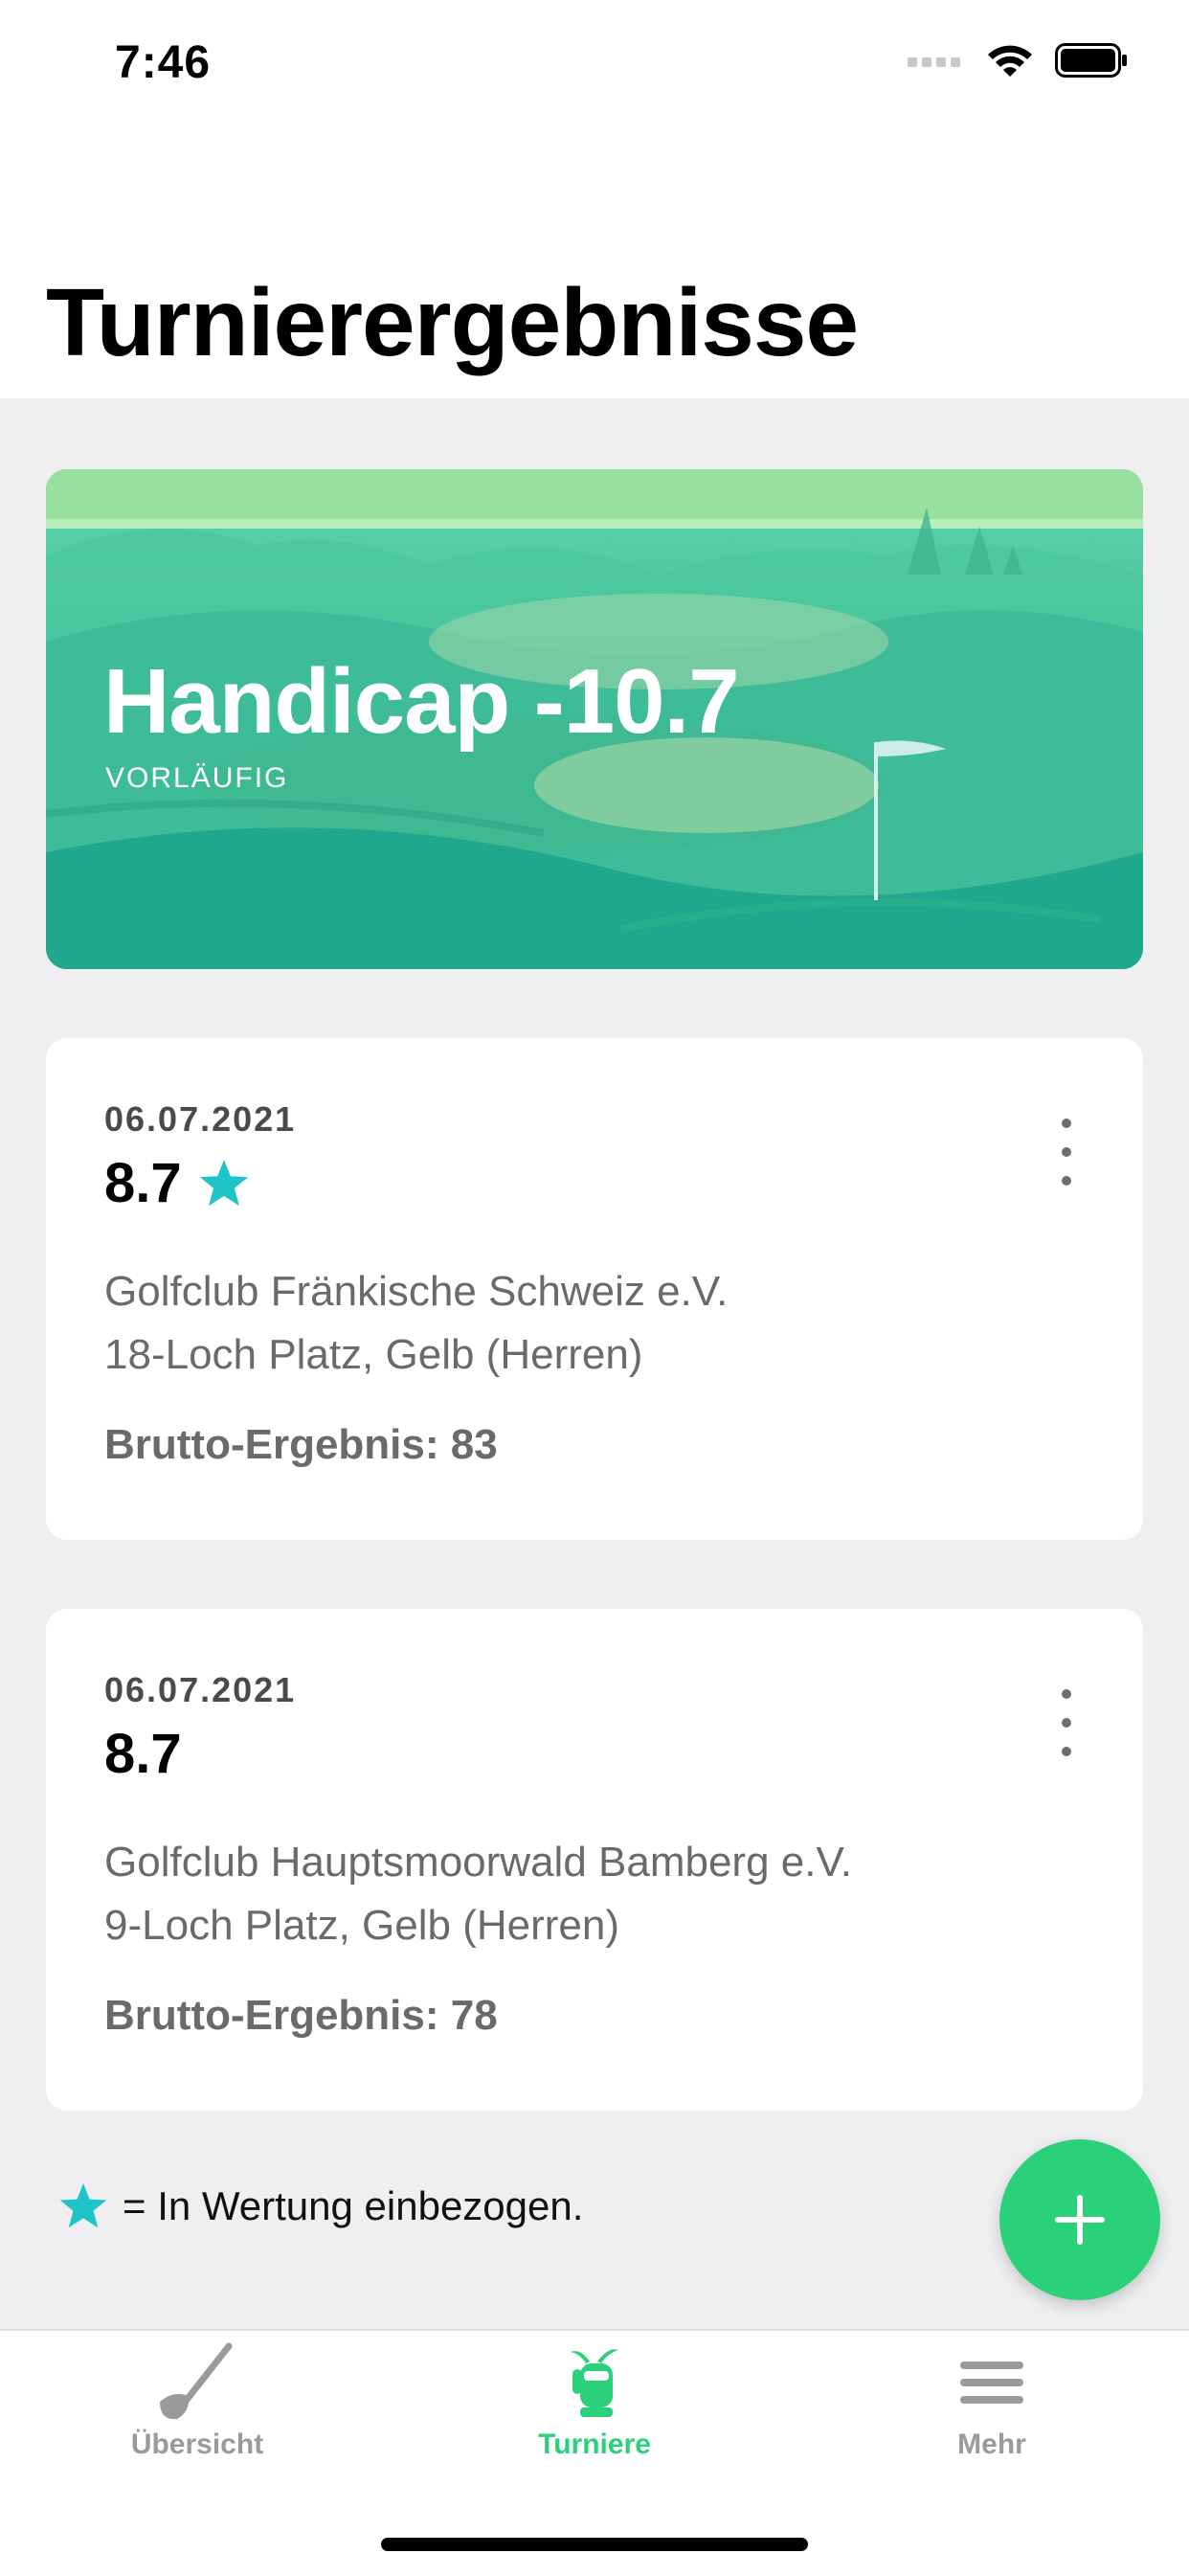 The height and width of the screenshot is (2576, 1189). Describe the element at coordinates (934, 62) in the screenshot. I see `cellular-signal-icon` at that location.